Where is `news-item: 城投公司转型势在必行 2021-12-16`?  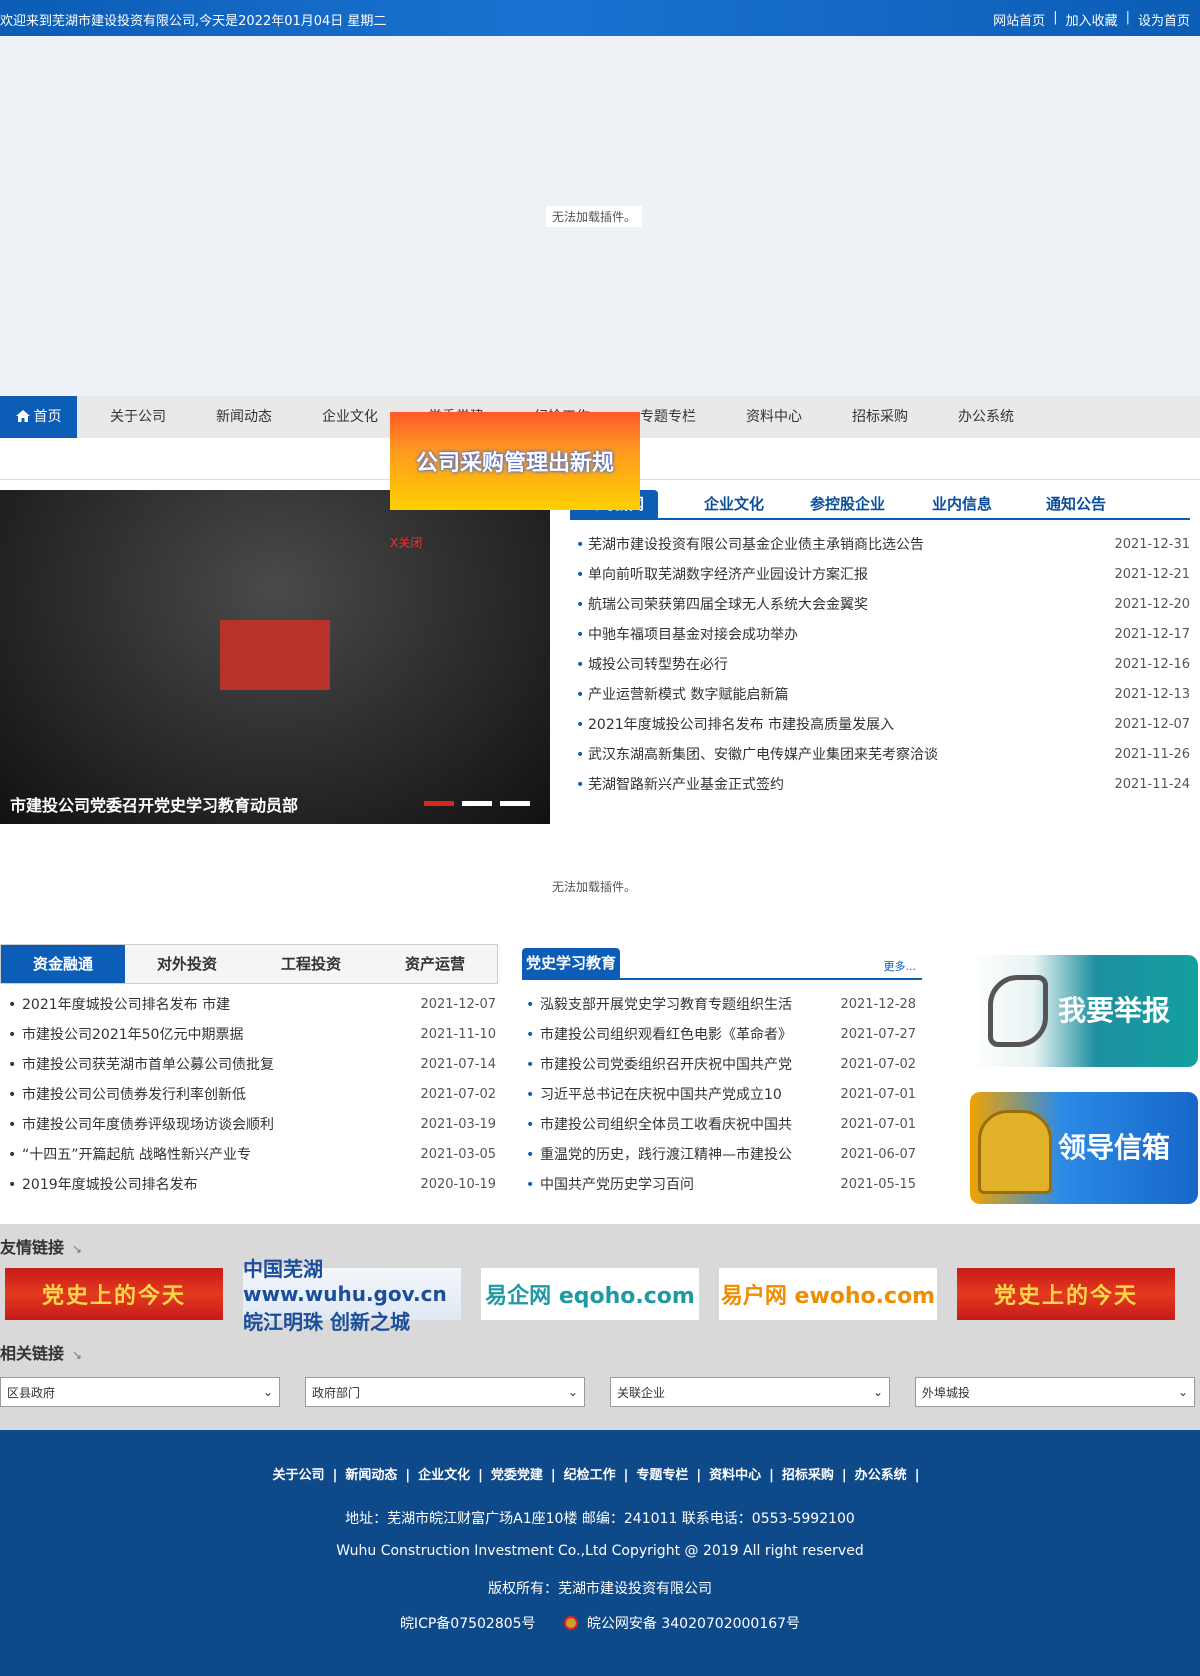
news-item: 城投公司转型势在必行 2021-12-16 is located at coordinates (883, 665).